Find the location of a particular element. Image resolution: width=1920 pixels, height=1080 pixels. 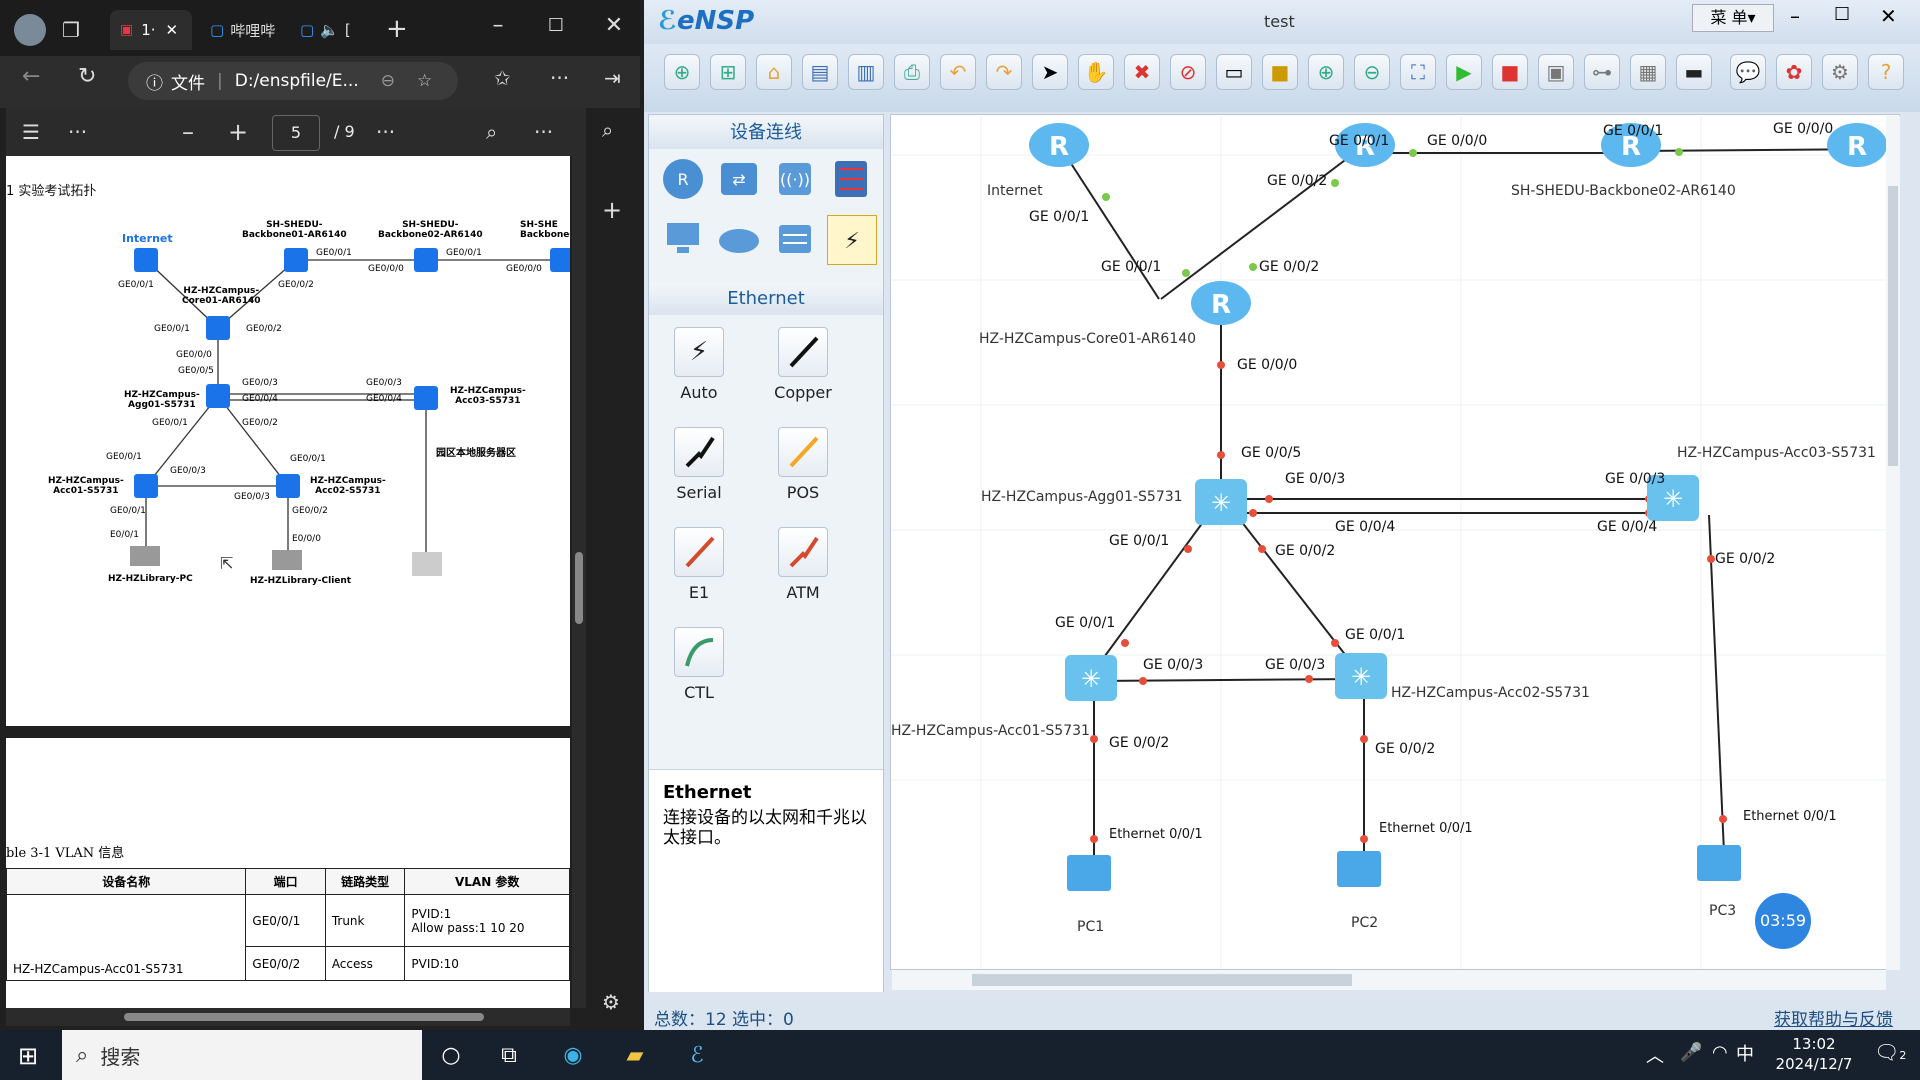

tab-bilibili: ▢ 哔哩哔 is located at coordinates (245, 30).